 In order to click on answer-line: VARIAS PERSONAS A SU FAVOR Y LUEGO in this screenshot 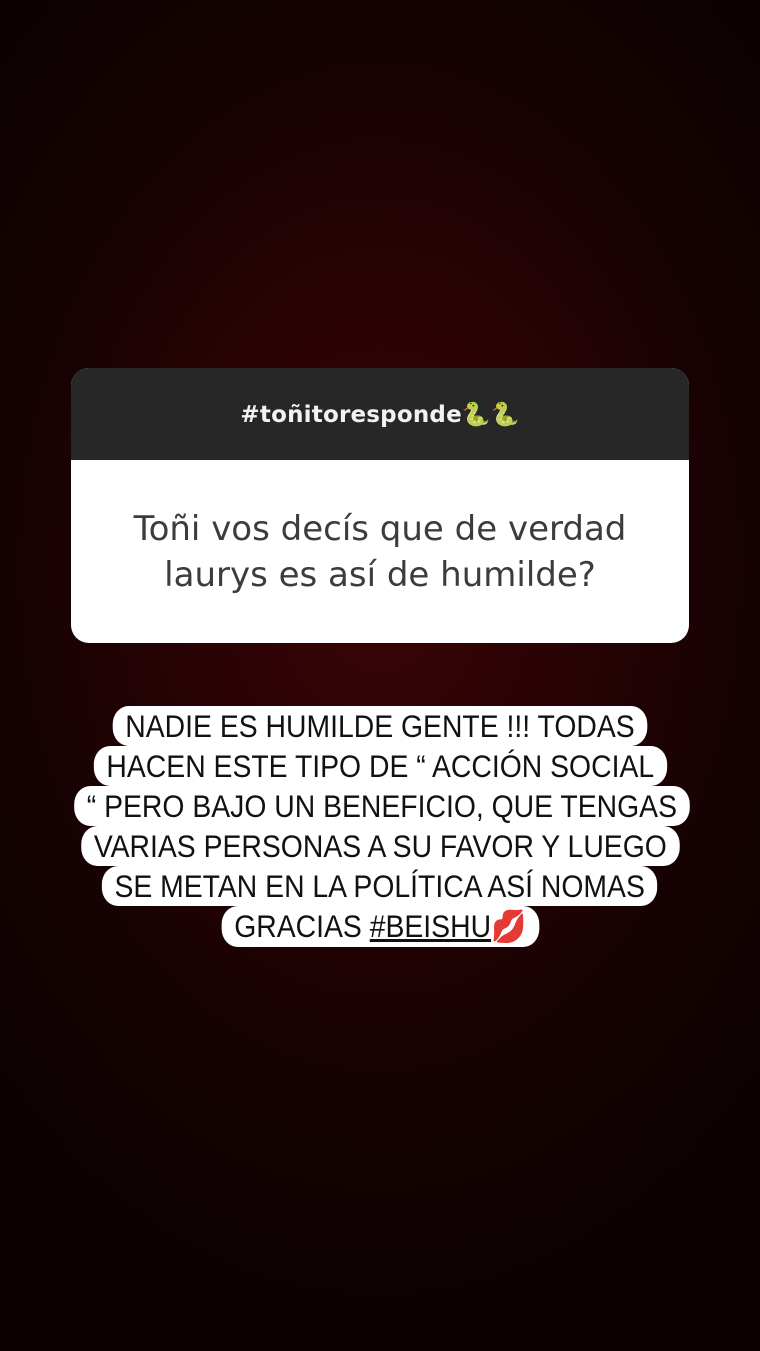, I will do `click(380, 846)`.